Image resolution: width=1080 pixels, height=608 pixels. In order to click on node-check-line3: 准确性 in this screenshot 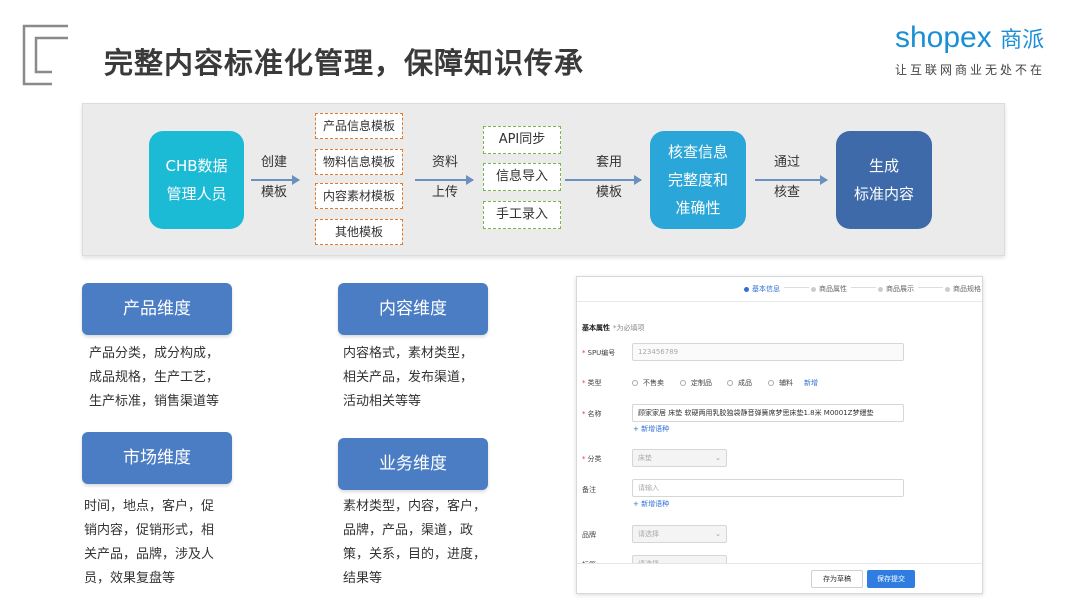, I will do `click(698, 208)`.